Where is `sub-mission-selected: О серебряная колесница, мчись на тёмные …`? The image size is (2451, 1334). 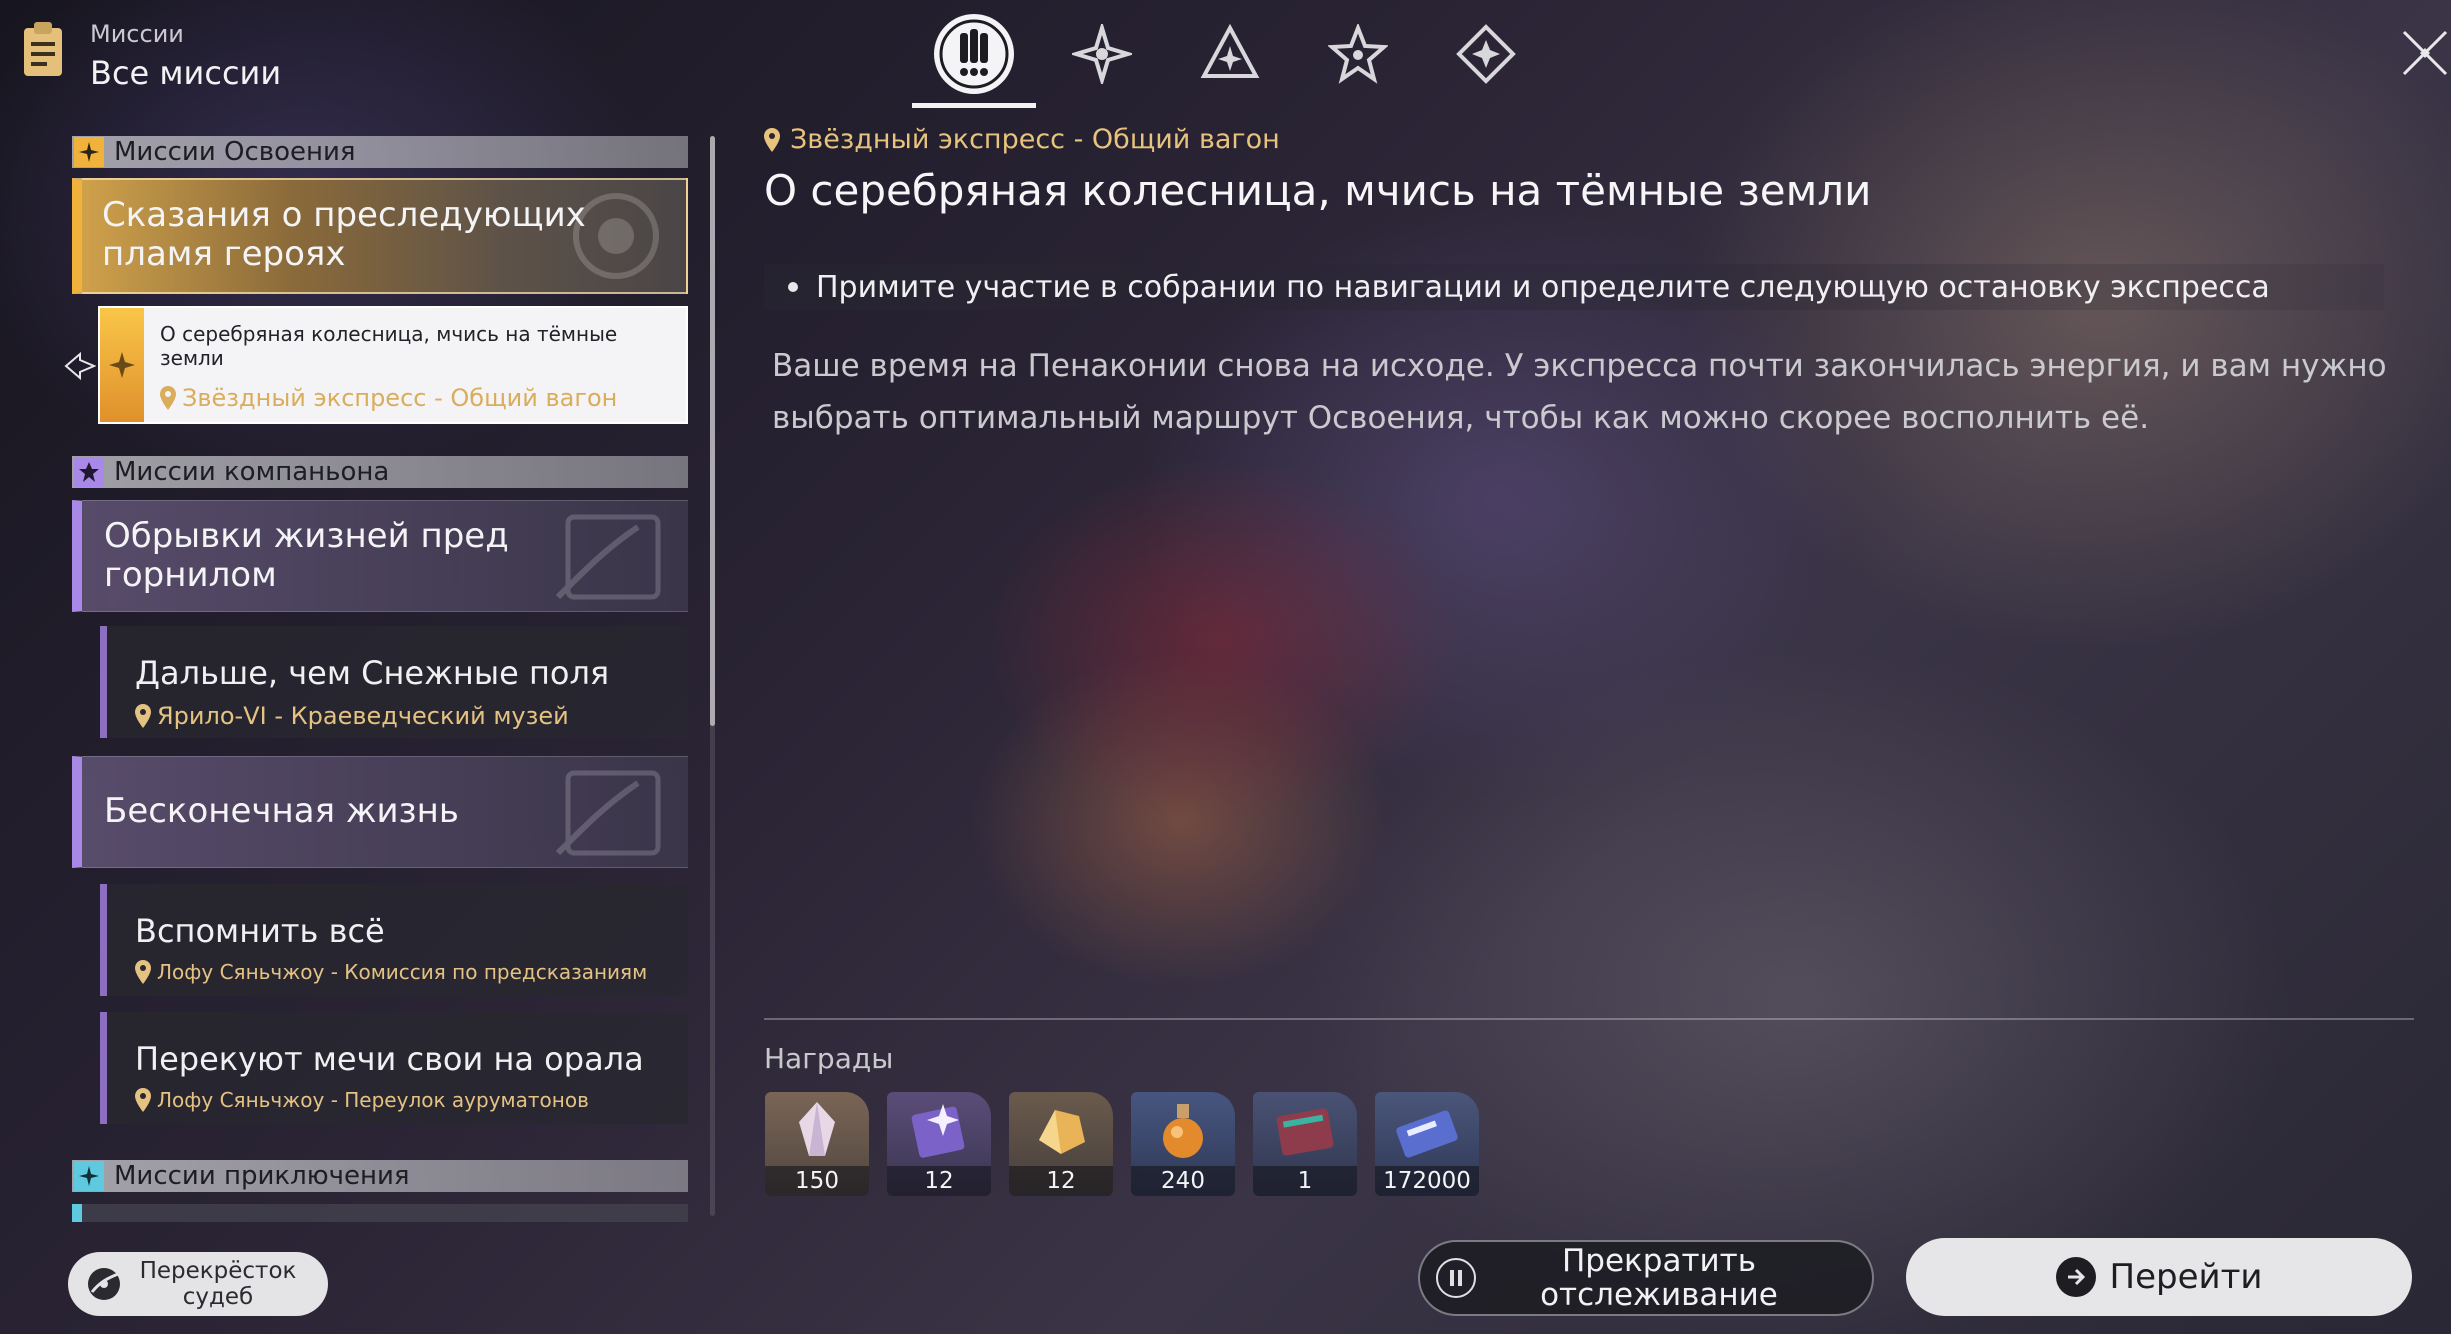 sub-mission-selected: О серебряная колесница, мчись на тёмные … is located at coordinates (393, 365).